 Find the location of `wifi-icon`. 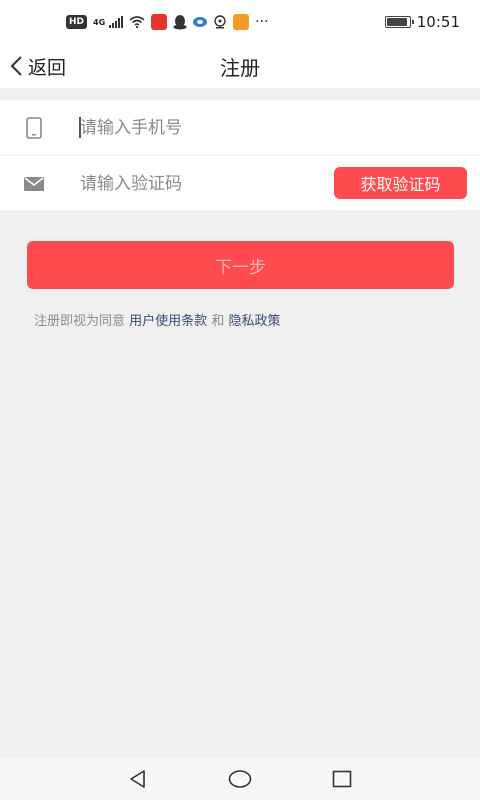

wifi-icon is located at coordinates (137, 22).